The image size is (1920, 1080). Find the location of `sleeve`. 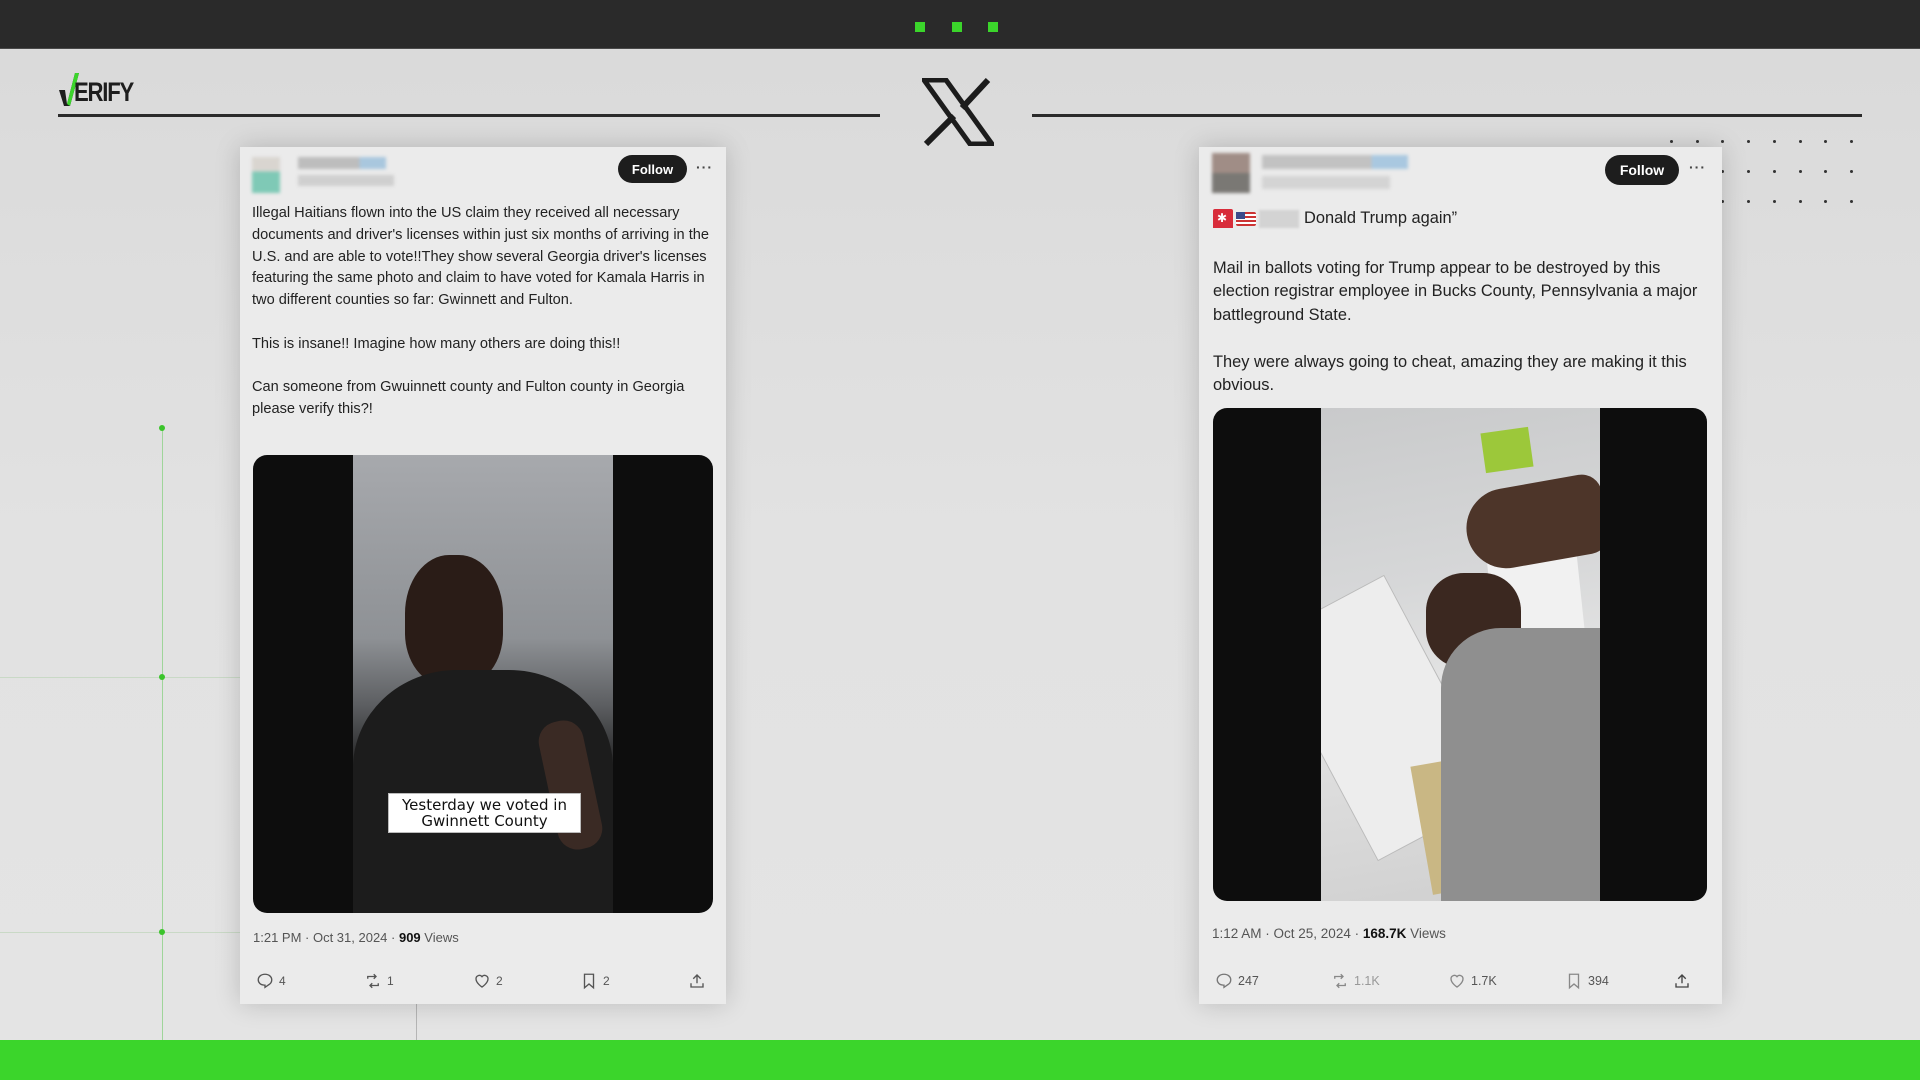

sleeve is located at coordinates (1520, 764).